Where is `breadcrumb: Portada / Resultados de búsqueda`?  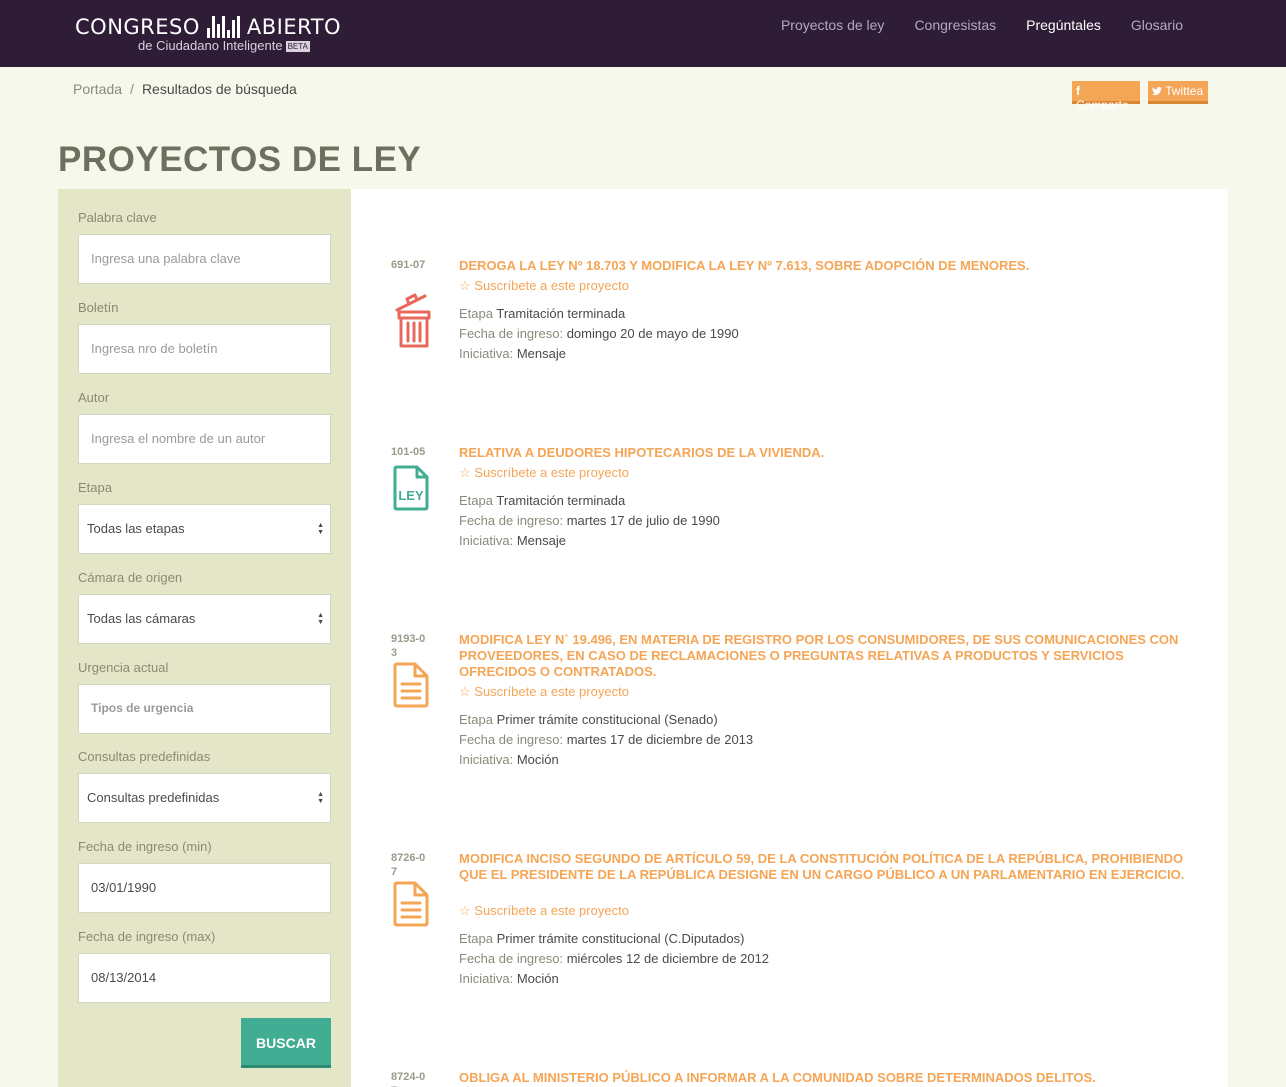 breadcrumb: Portada / Resultados de búsqueda is located at coordinates (185, 89).